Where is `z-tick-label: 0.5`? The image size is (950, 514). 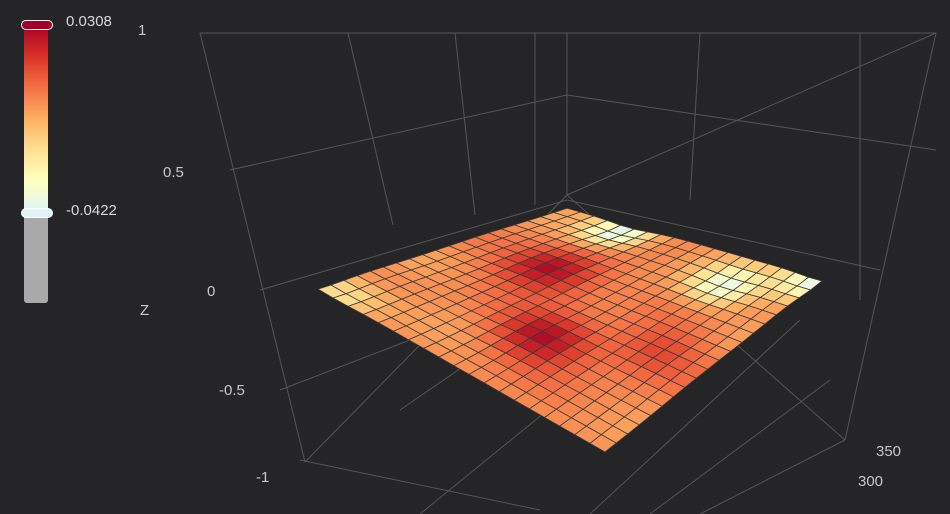 z-tick-label: 0.5 is located at coordinates (173, 172).